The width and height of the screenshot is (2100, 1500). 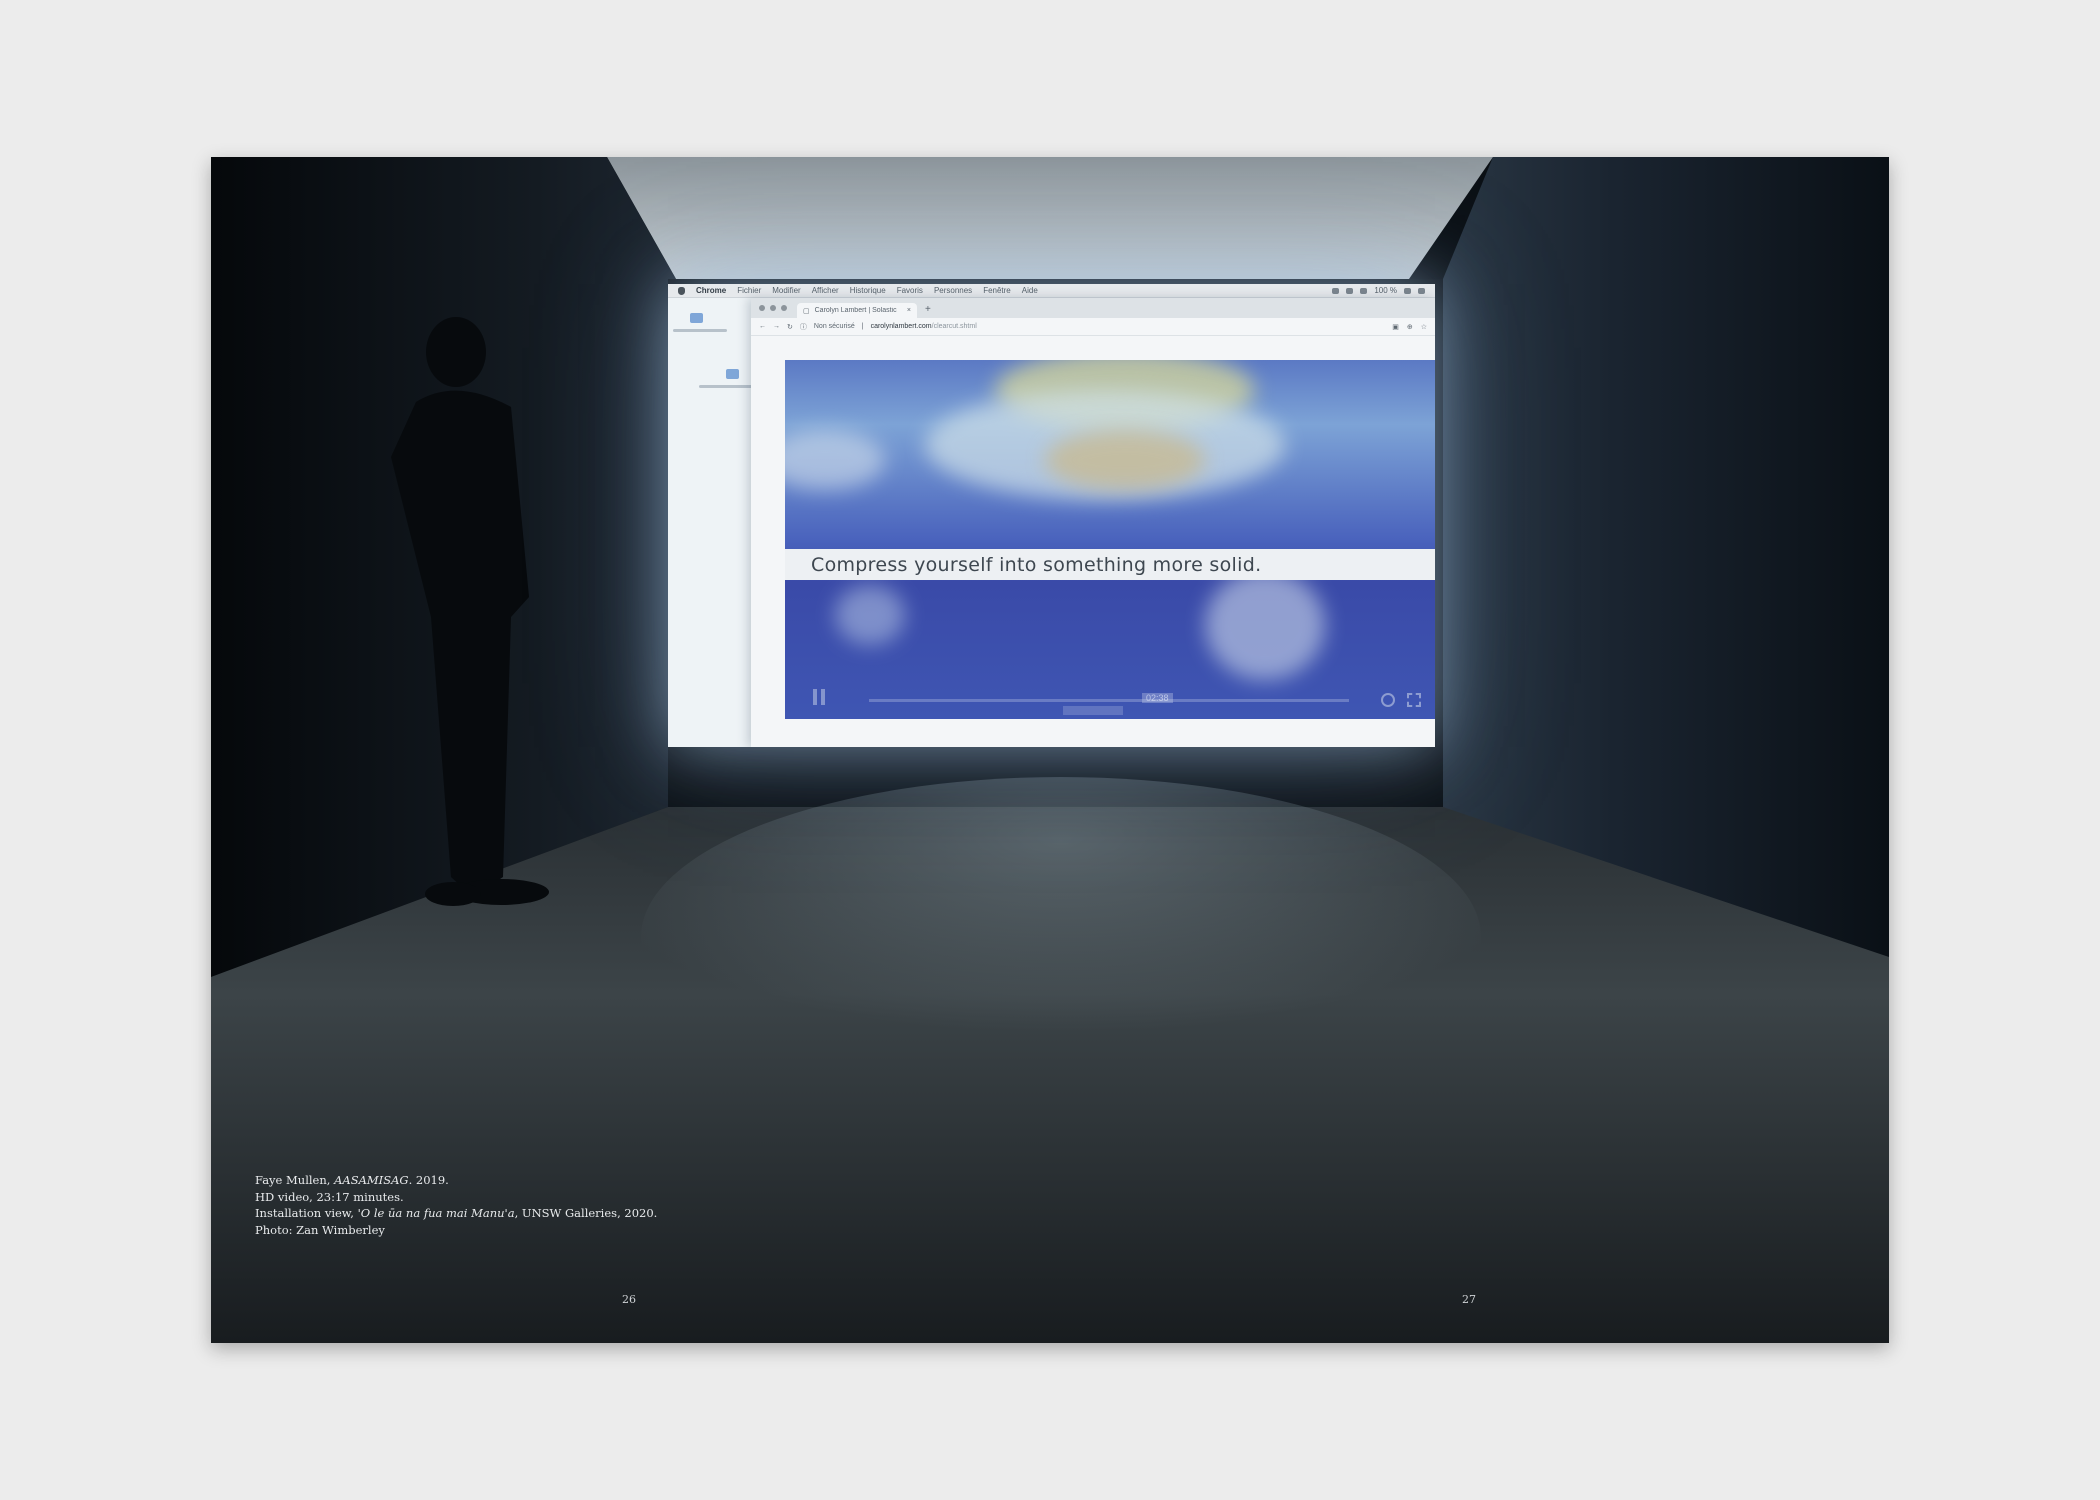 What do you see at coordinates (1395, 327) in the screenshot?
I see `translate-icon: ▣` at bounding box center [1395, 327].